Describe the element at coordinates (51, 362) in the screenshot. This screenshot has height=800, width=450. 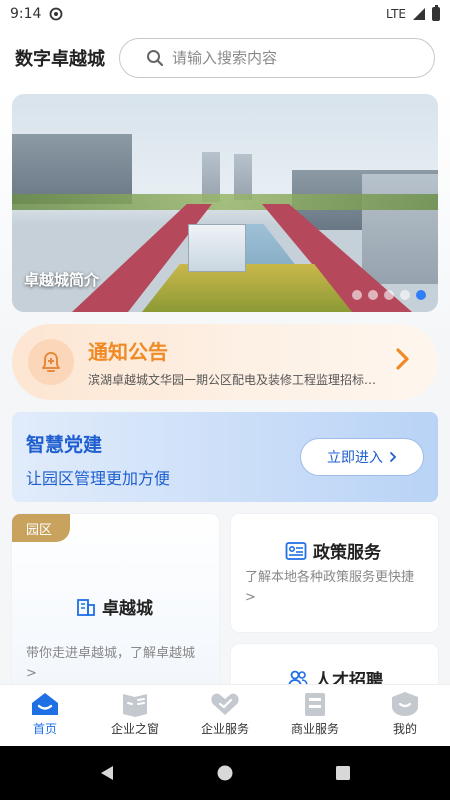
I see `bell-icon` at that location.